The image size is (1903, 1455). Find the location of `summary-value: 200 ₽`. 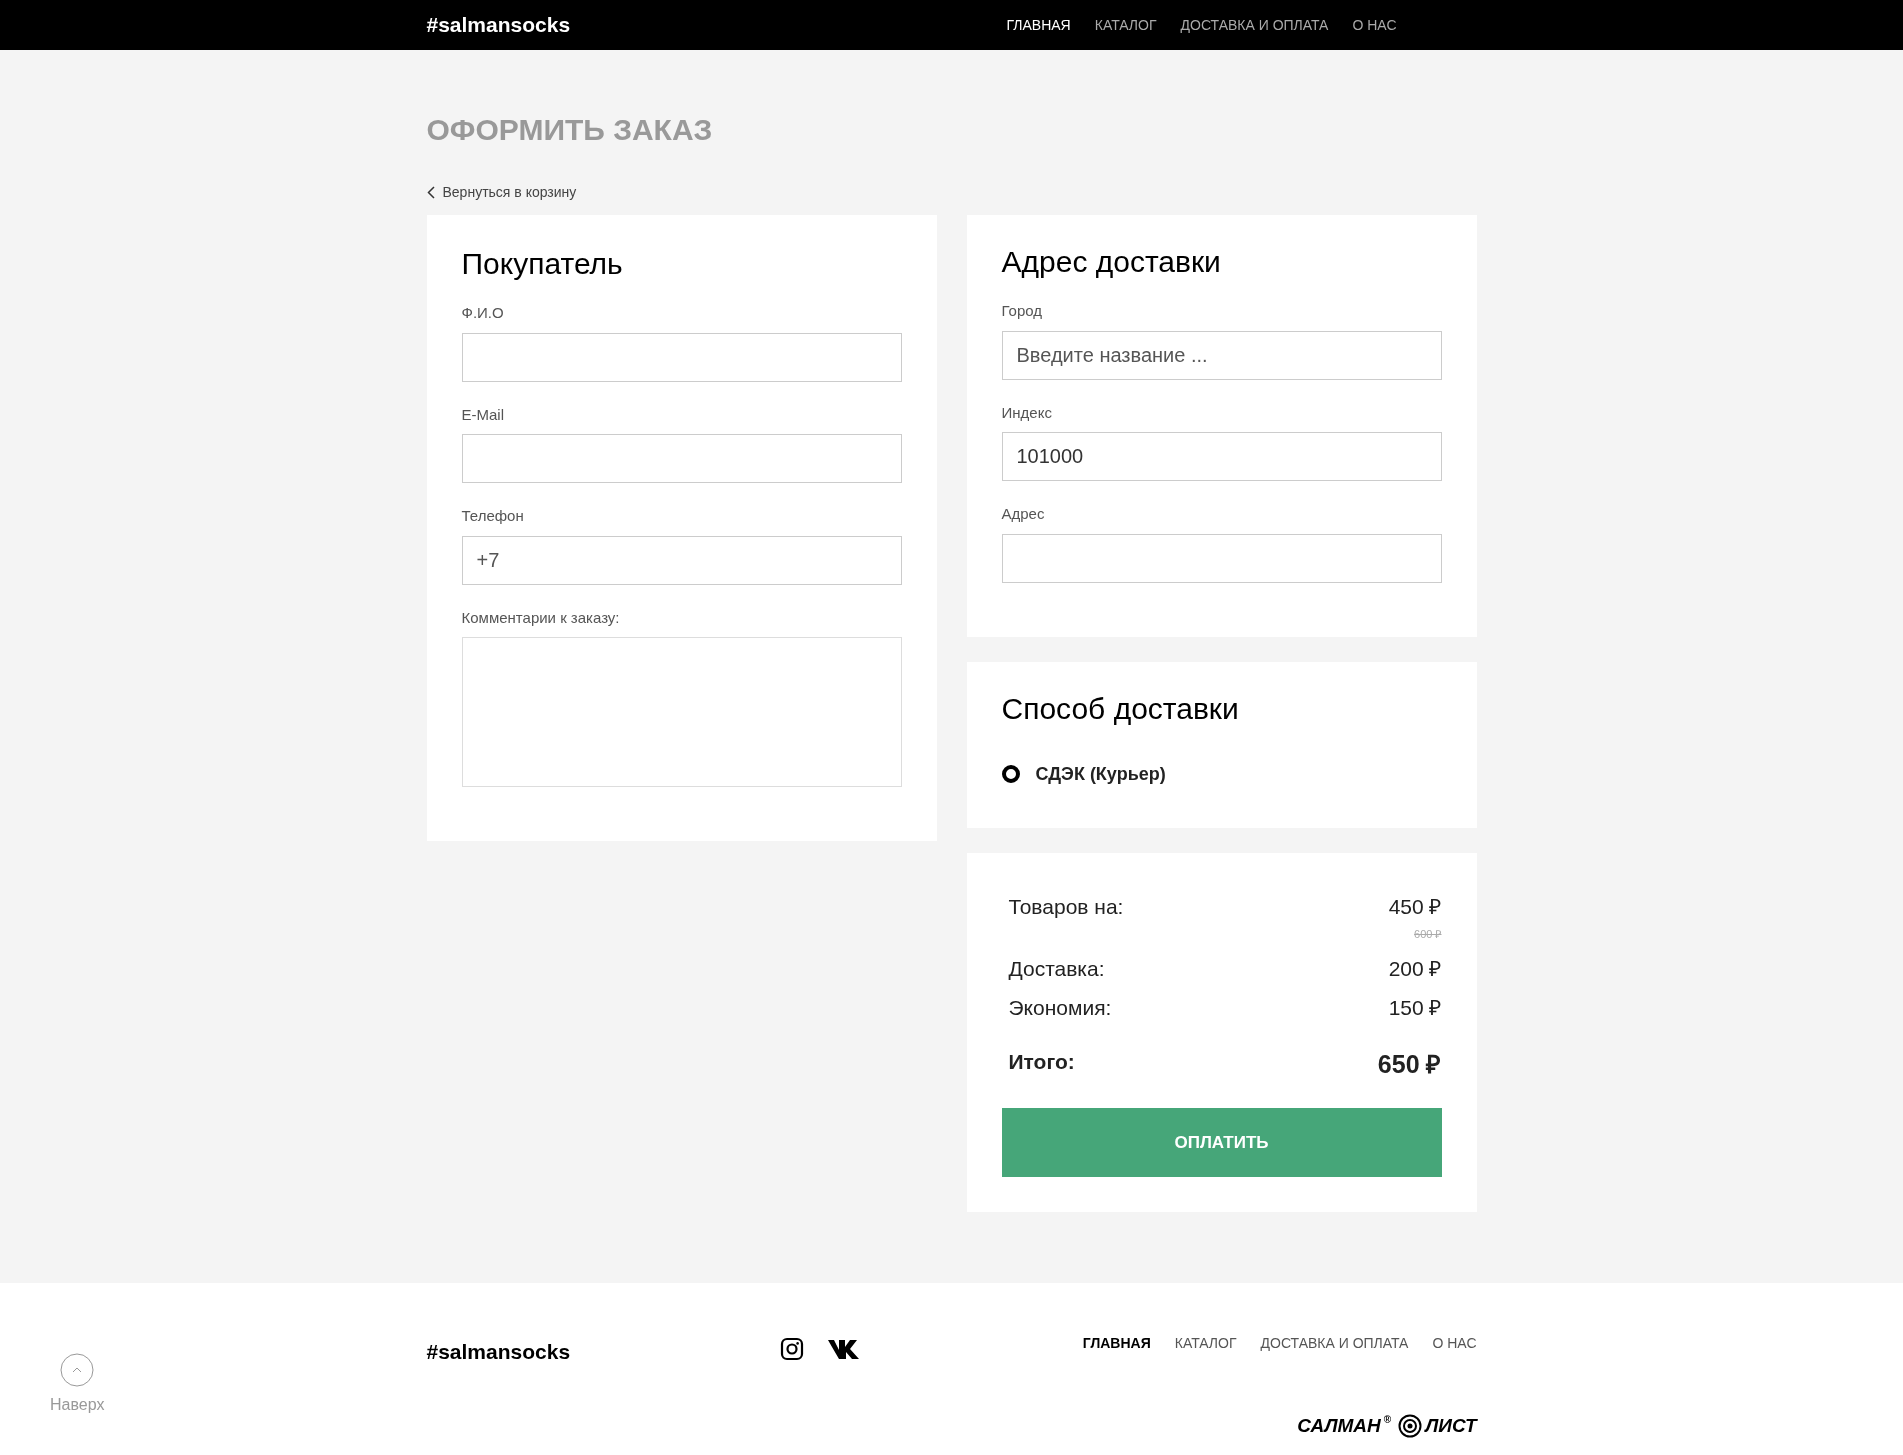

summary-value: 200 ₽ is located at coordinates (1415, 968).